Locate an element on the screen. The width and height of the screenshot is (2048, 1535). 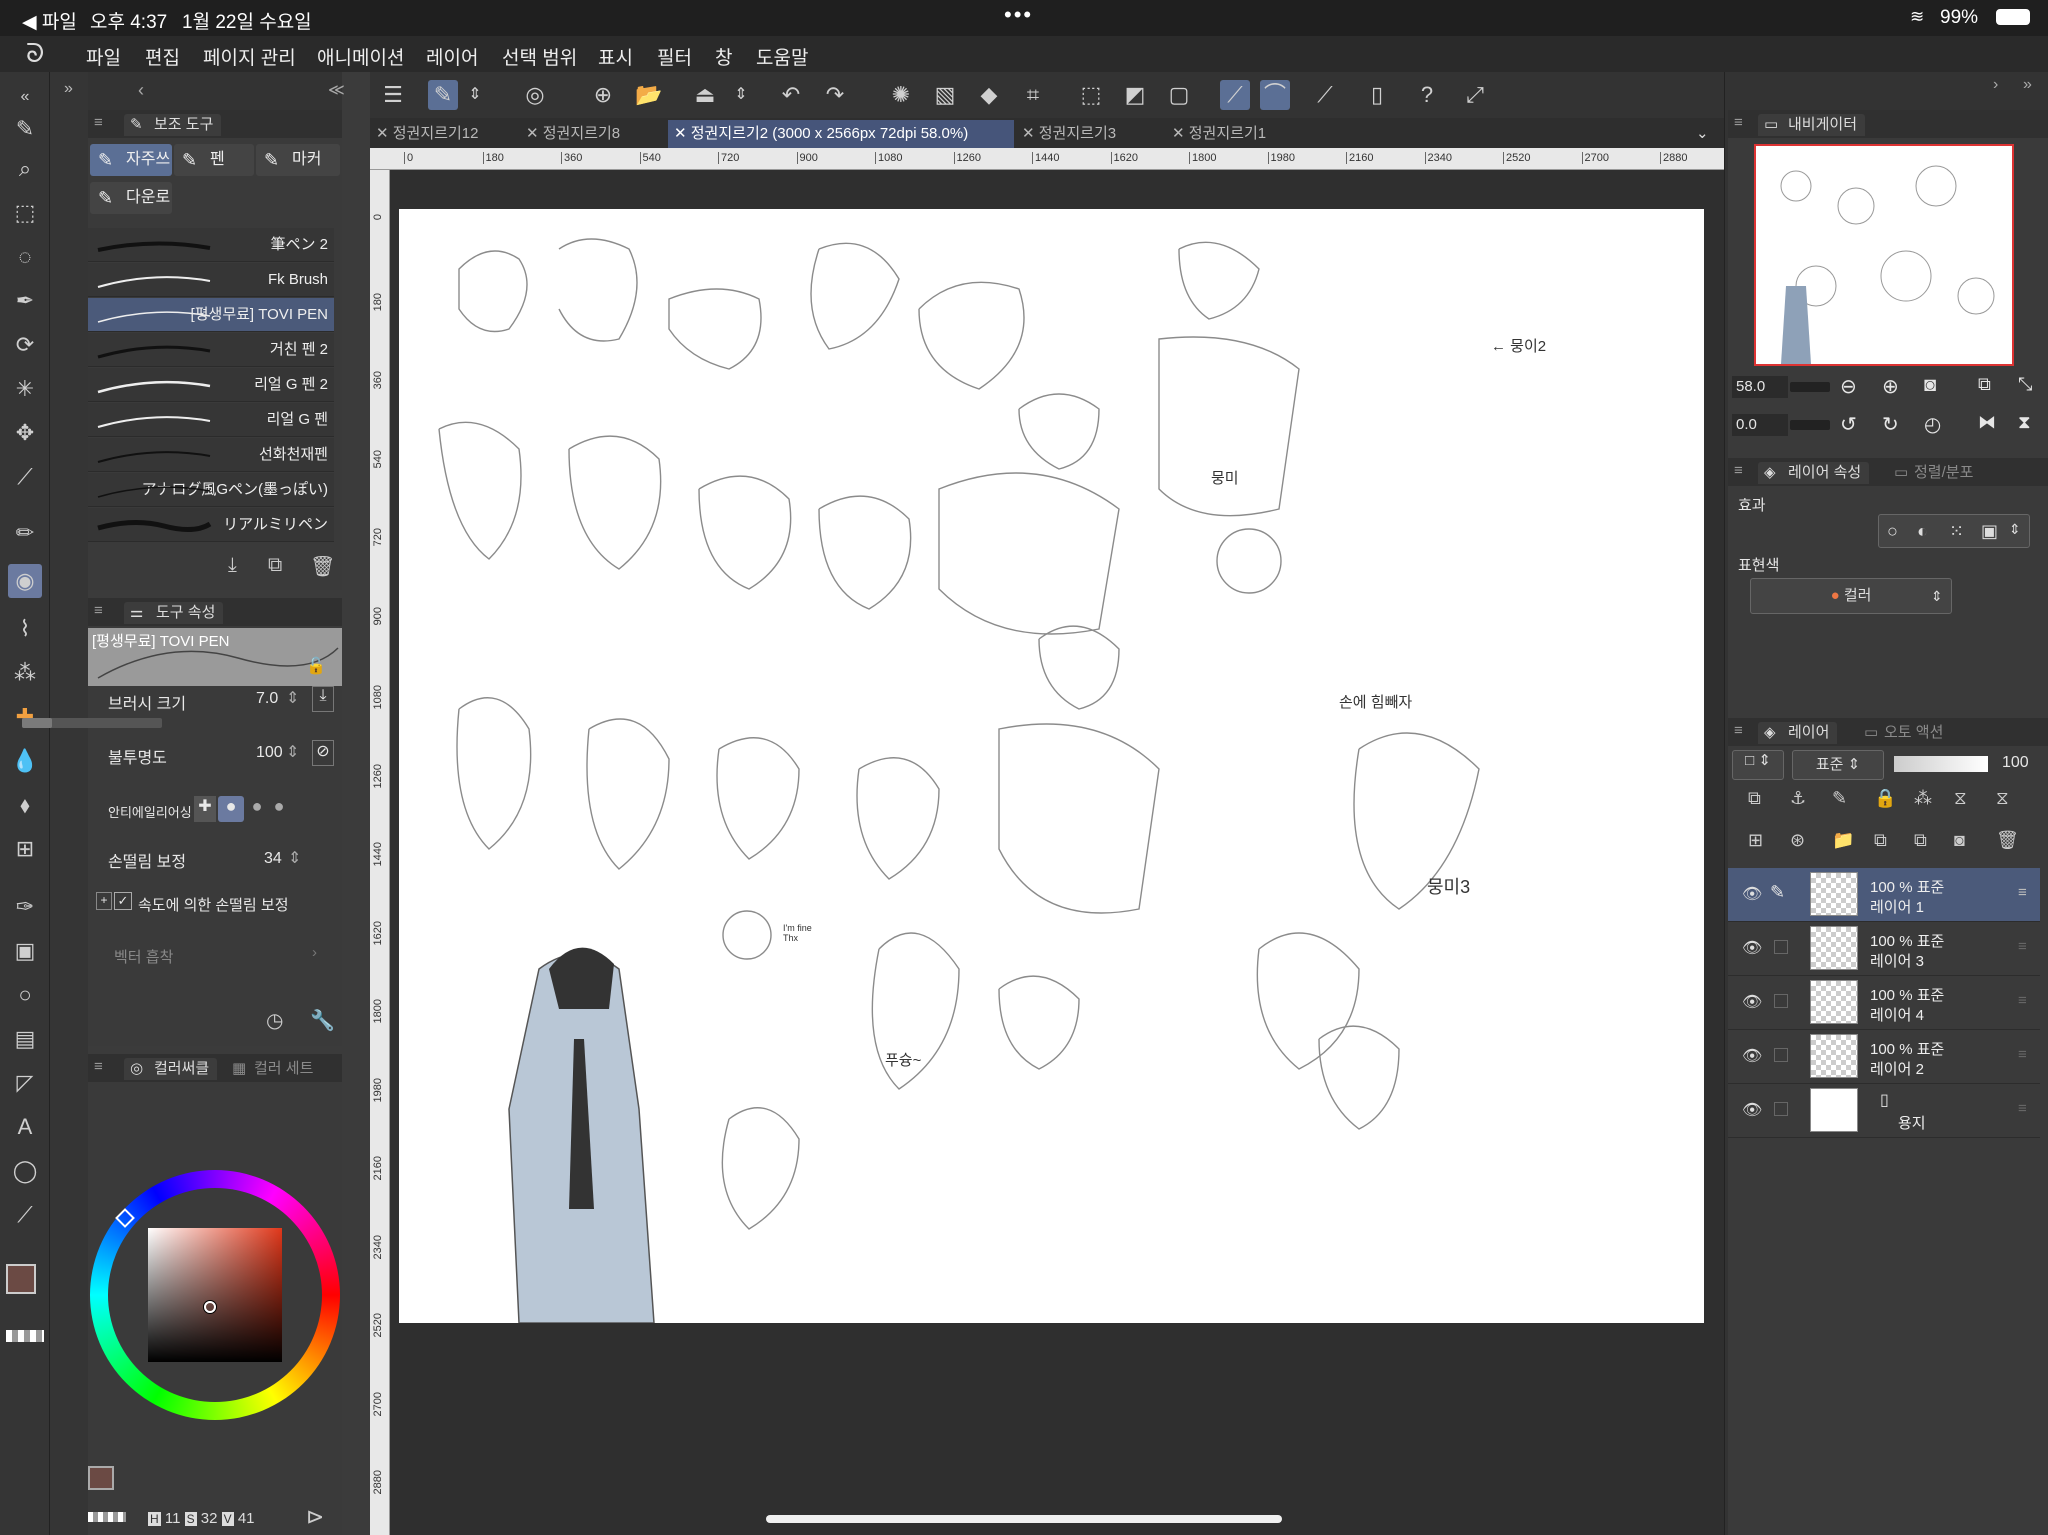
transparent-mini-icon is located at coordinates (107, 1517).